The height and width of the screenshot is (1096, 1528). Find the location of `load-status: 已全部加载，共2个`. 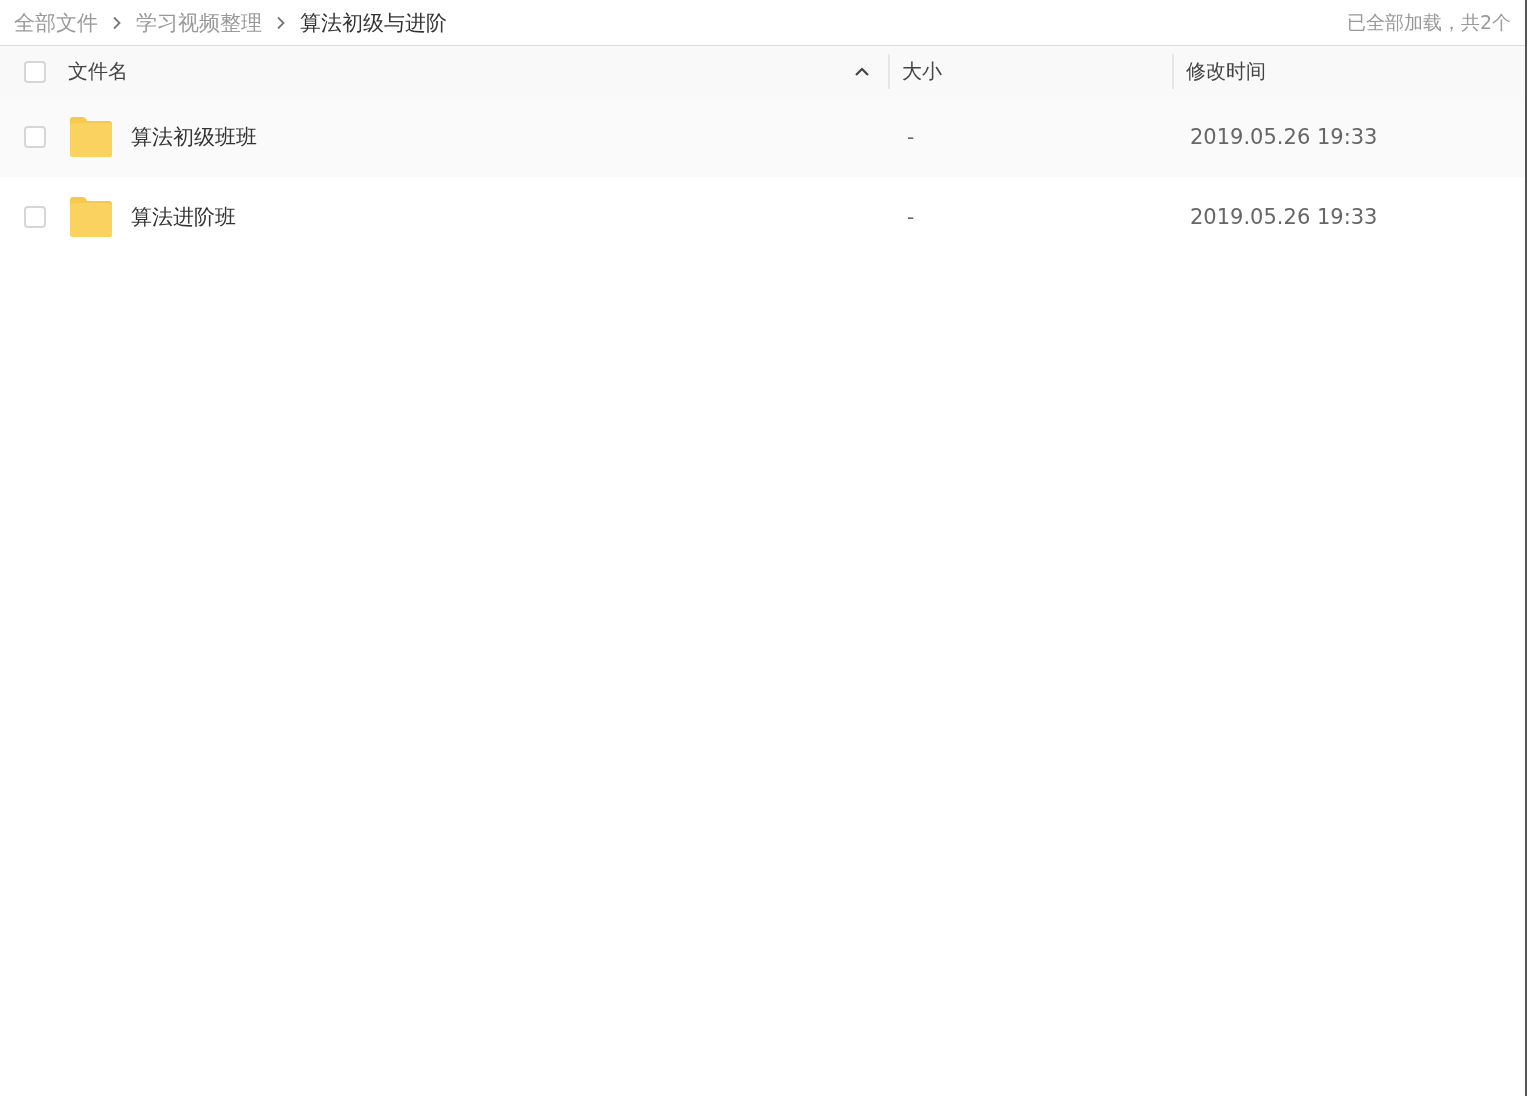

load-status: 已全部加载，共2个 is located at coordinates (1428, 22).